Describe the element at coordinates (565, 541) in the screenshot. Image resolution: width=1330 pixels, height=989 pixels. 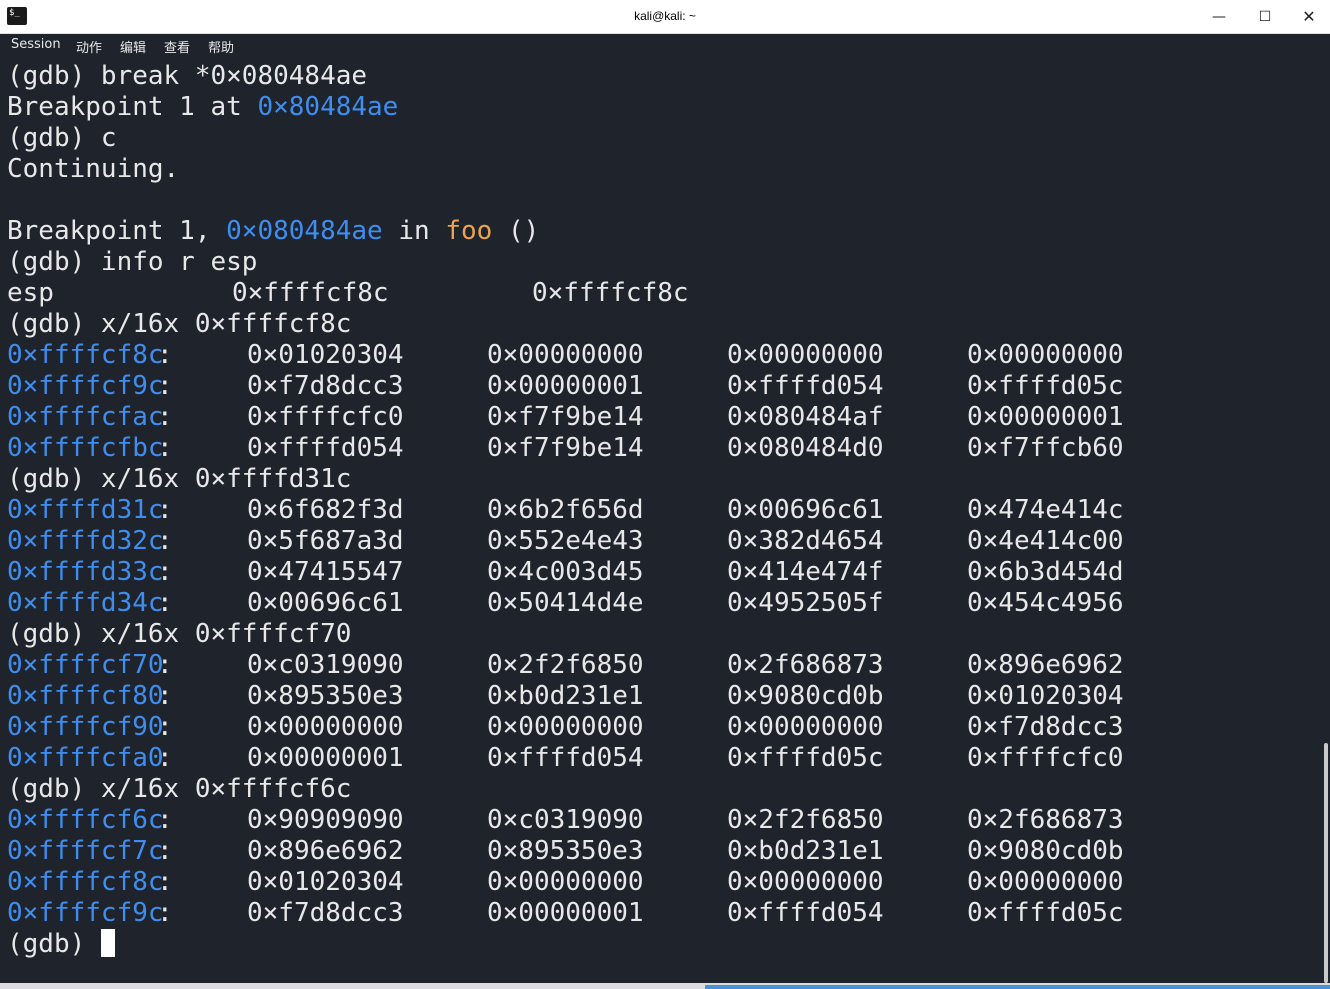
I see `memory-word: 0×552e4e43` at that location.